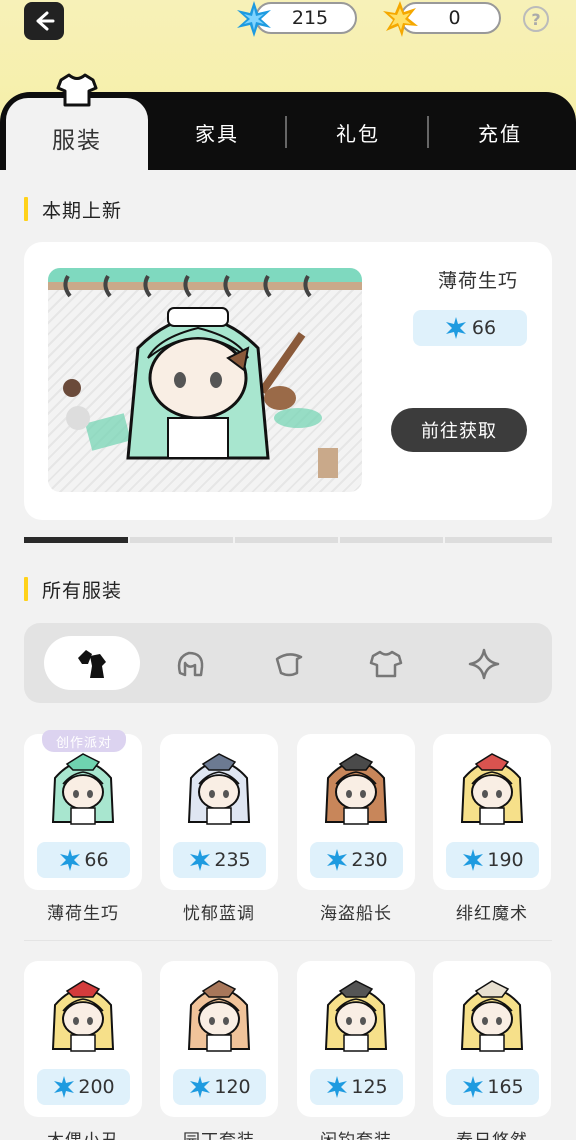 The image size is (576, 1140). I want to click on outfit-price-value: 200, so click(96, 1087).